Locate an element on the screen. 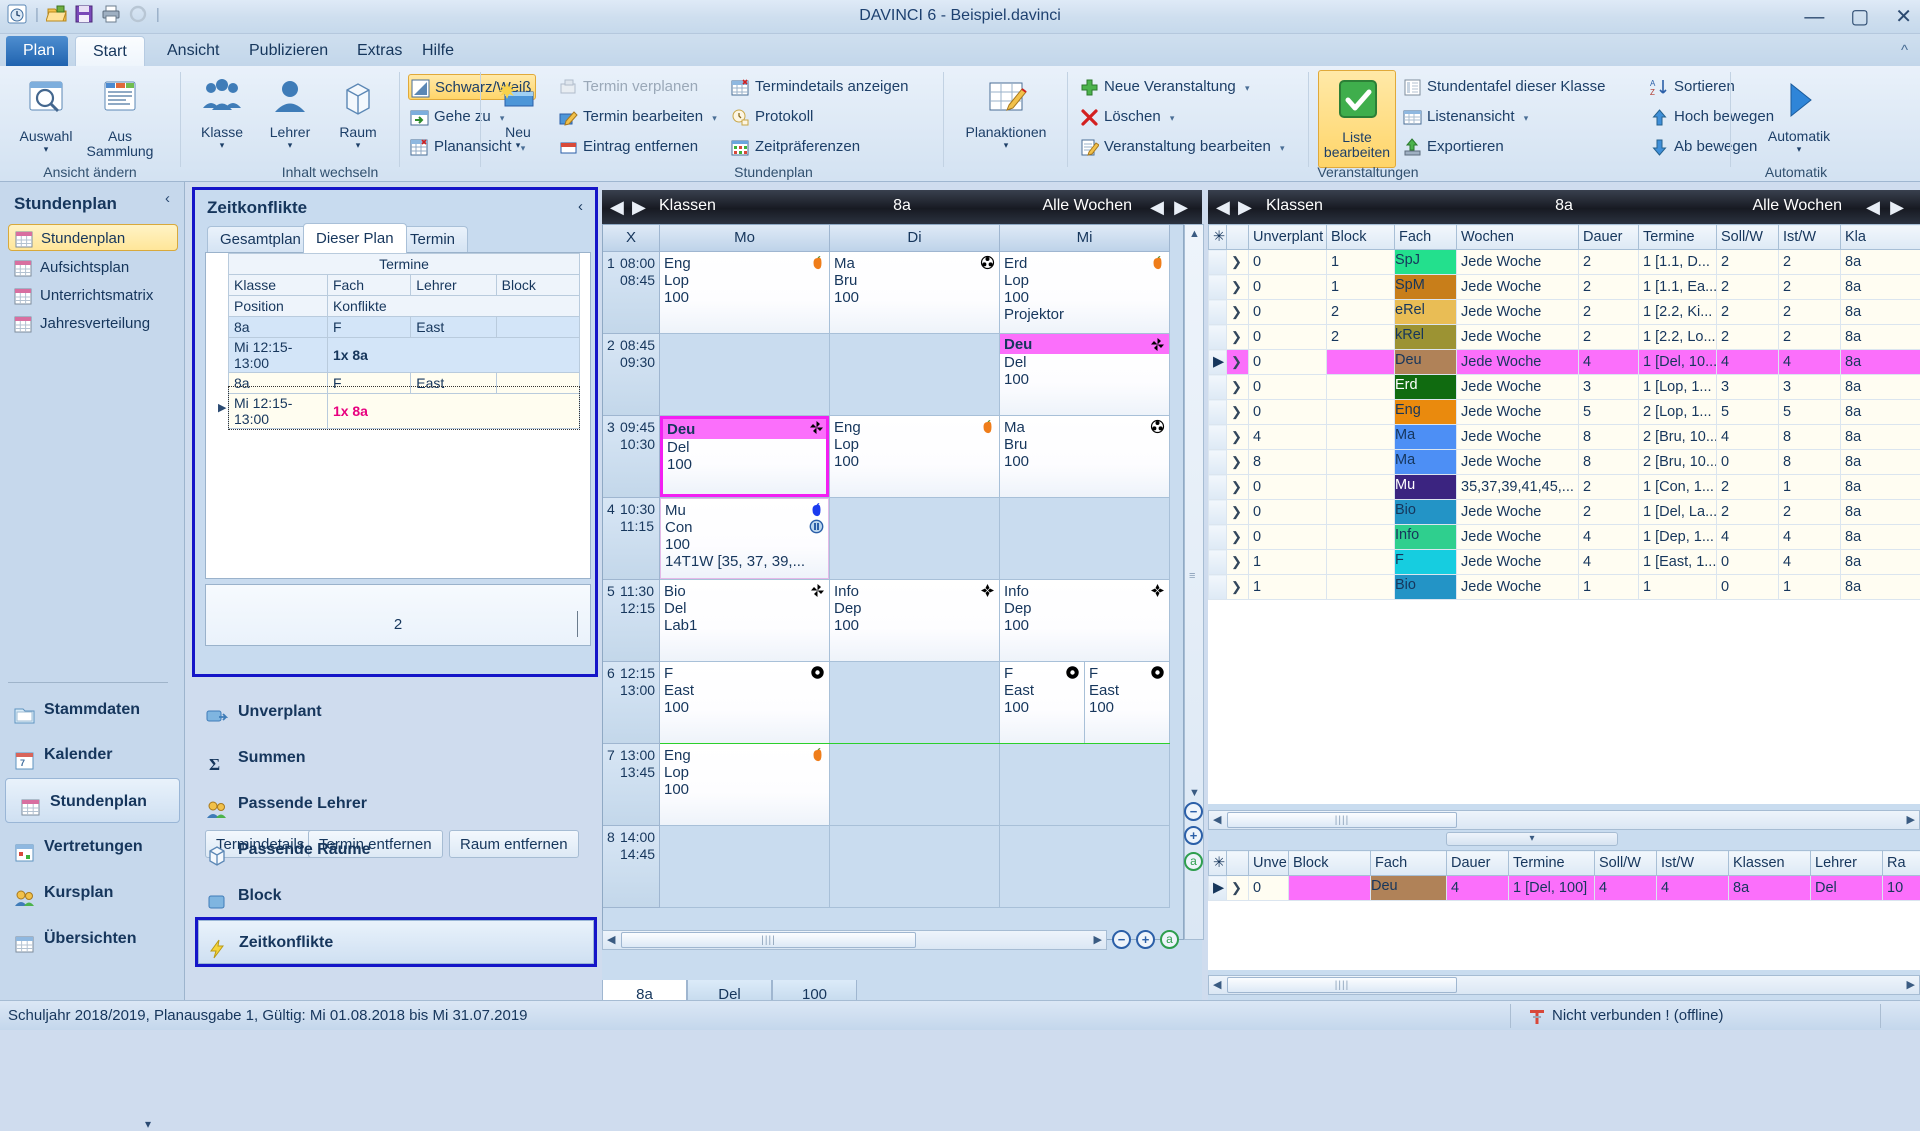  tt-cell-mi-1: Erd Lop 100 Projektor is located at coordinates (1085, 293).